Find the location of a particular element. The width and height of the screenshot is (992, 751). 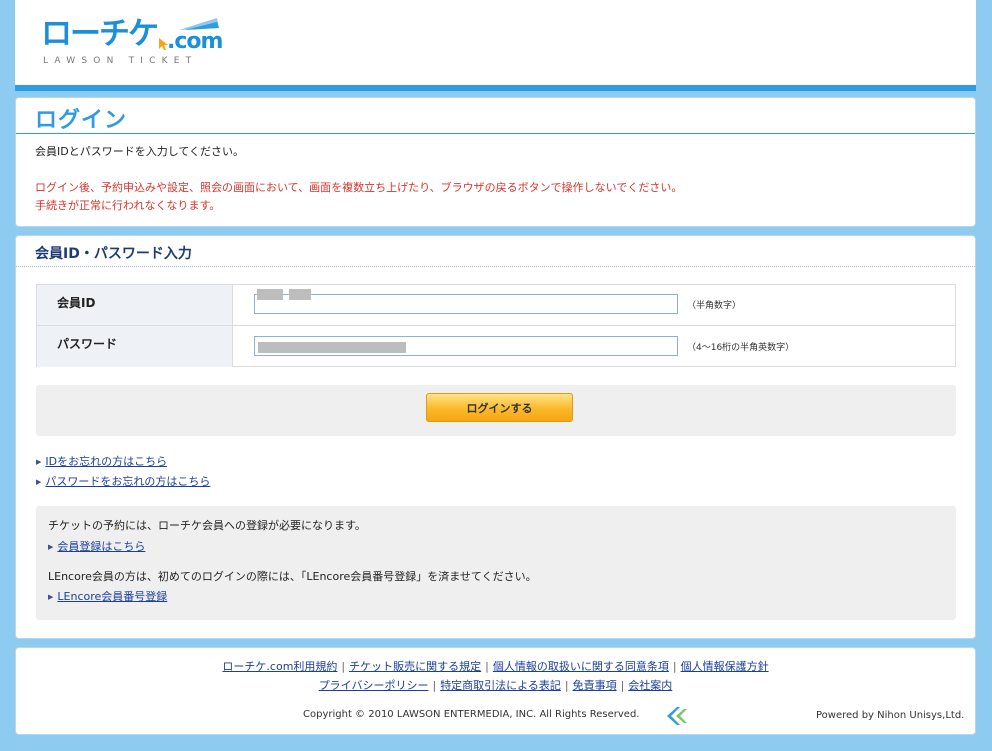

footer-link-privacy-policy: プライバシーポリシー is located at coordinates (374, 685).